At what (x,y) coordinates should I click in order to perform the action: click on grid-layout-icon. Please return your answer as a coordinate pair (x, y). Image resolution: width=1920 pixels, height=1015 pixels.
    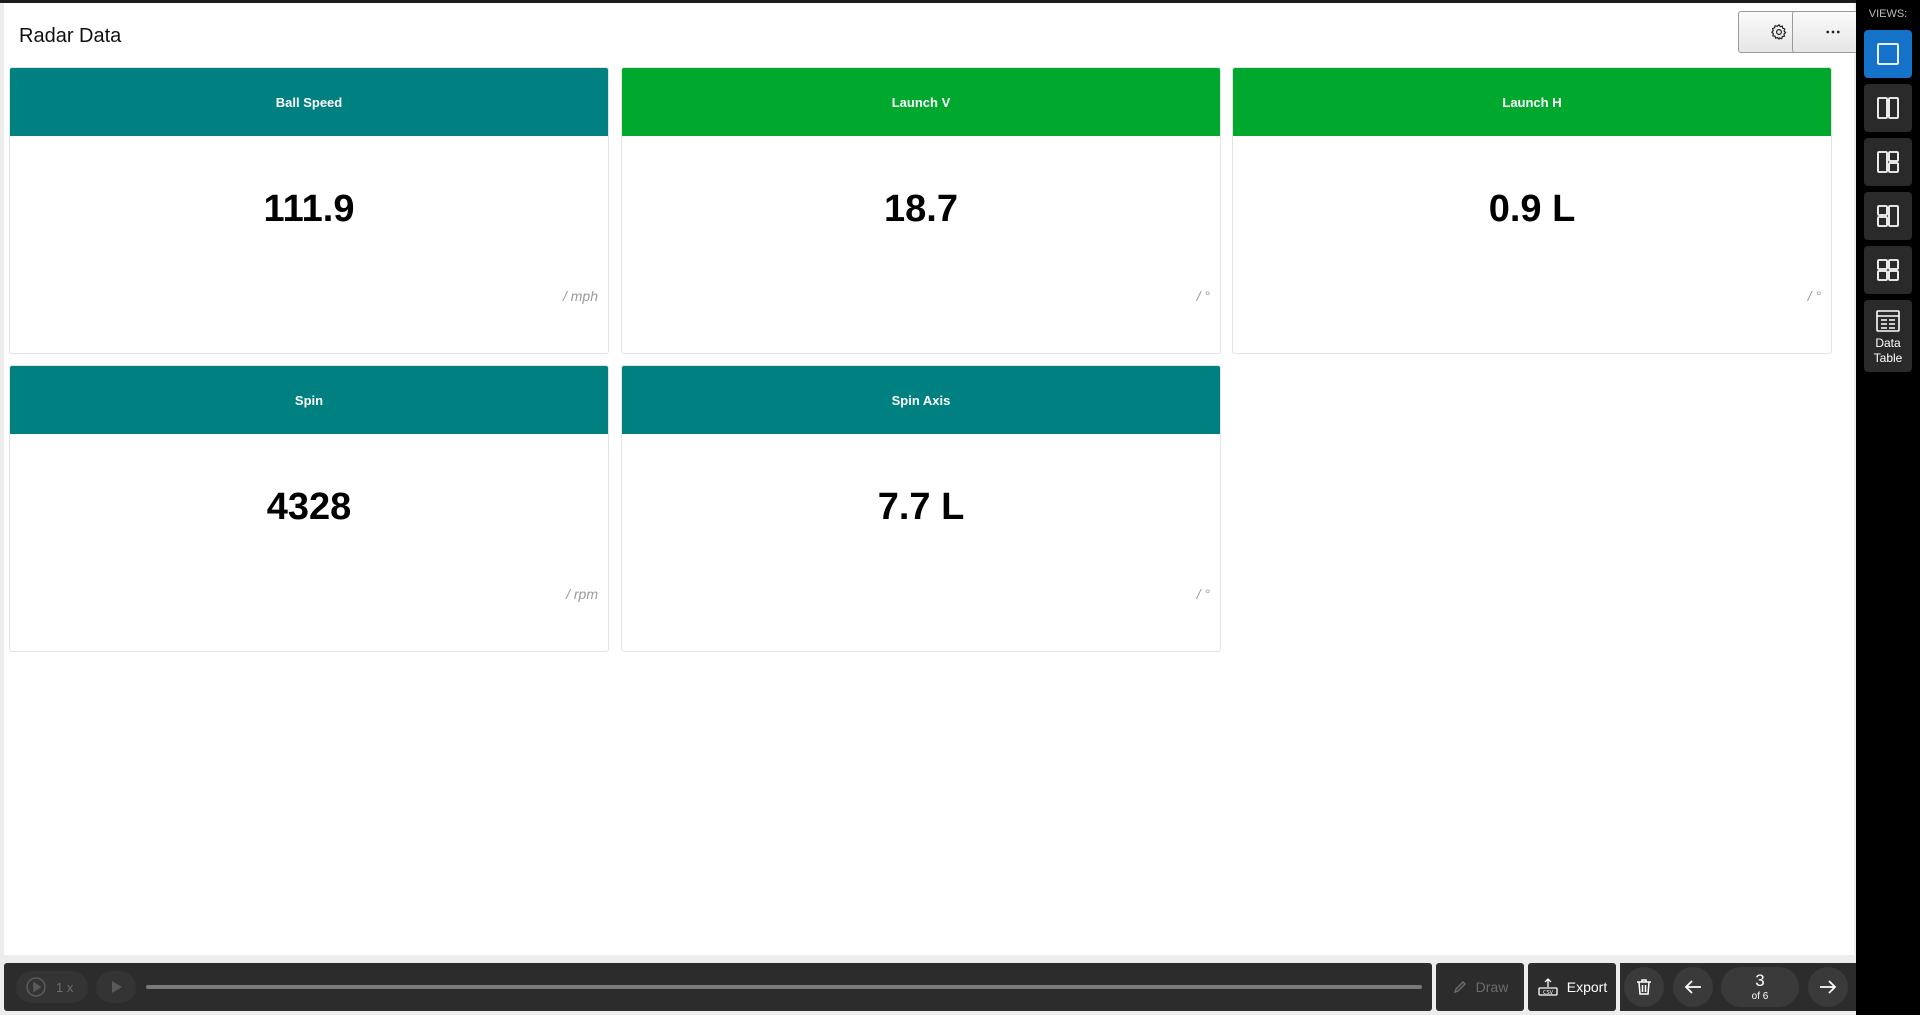
    Looking at the image, I should click on (1888, 270).